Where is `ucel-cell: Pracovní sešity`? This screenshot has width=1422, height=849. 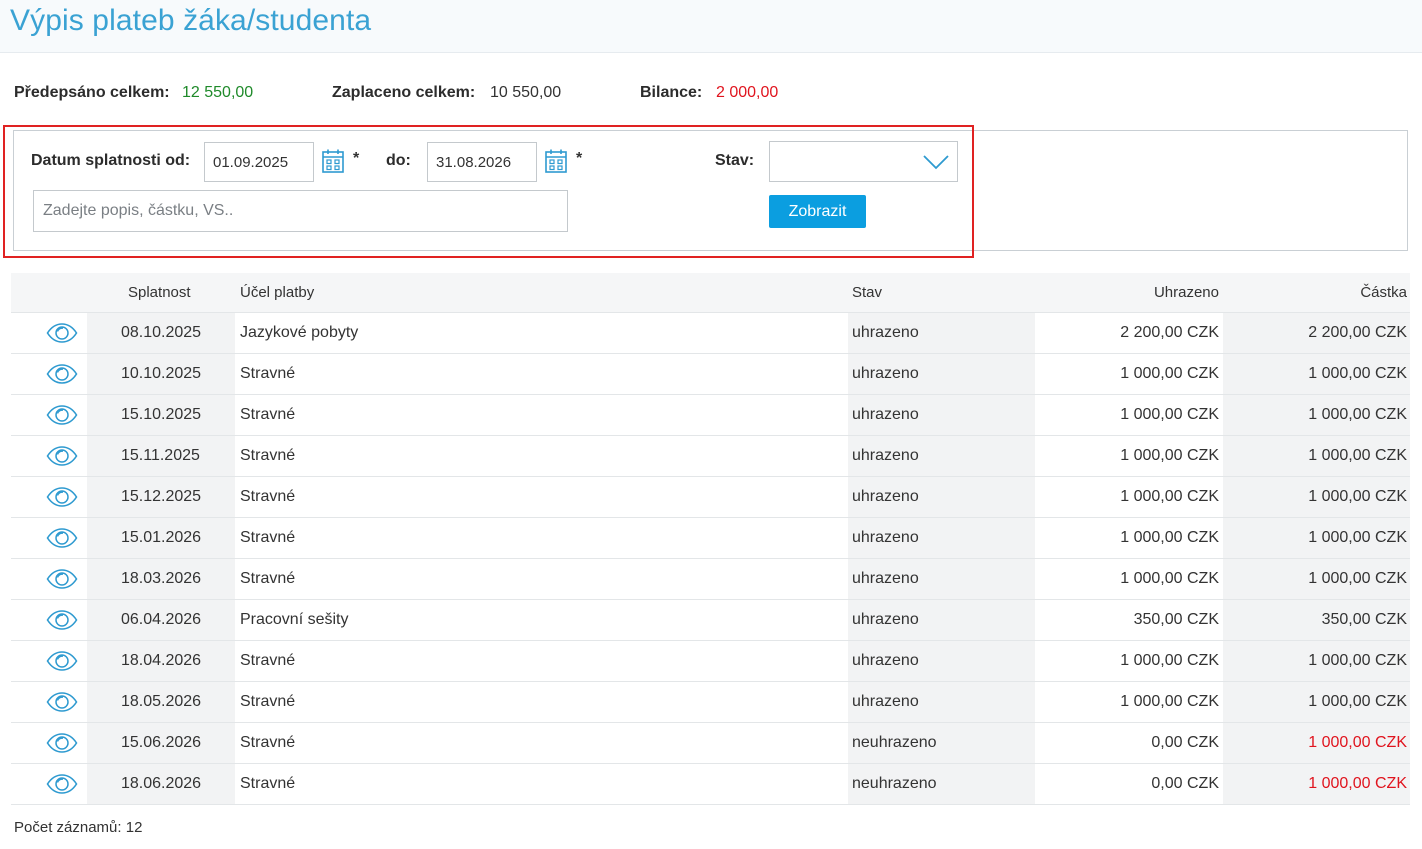
ucel-cell: Pracovní sešity is located at coordinates (294, 619).